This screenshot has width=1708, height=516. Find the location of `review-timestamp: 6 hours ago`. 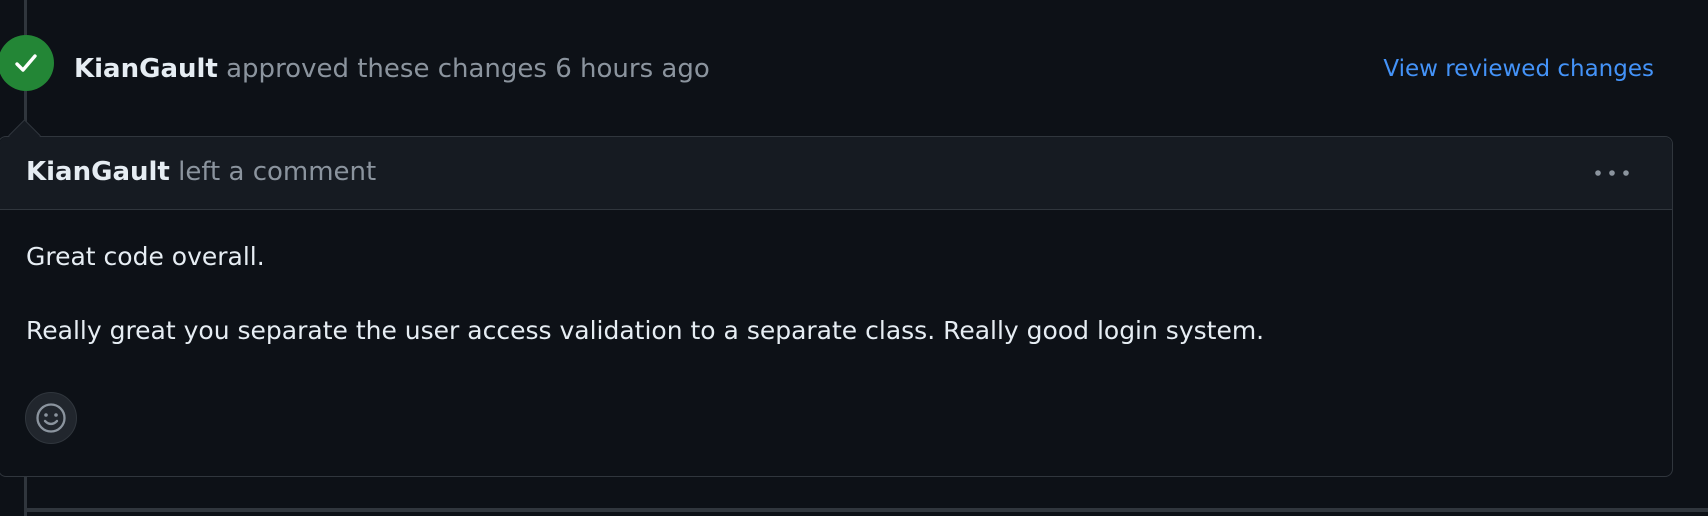

review-timestamp: 6 hours ago is located at coordinates (632, 69).